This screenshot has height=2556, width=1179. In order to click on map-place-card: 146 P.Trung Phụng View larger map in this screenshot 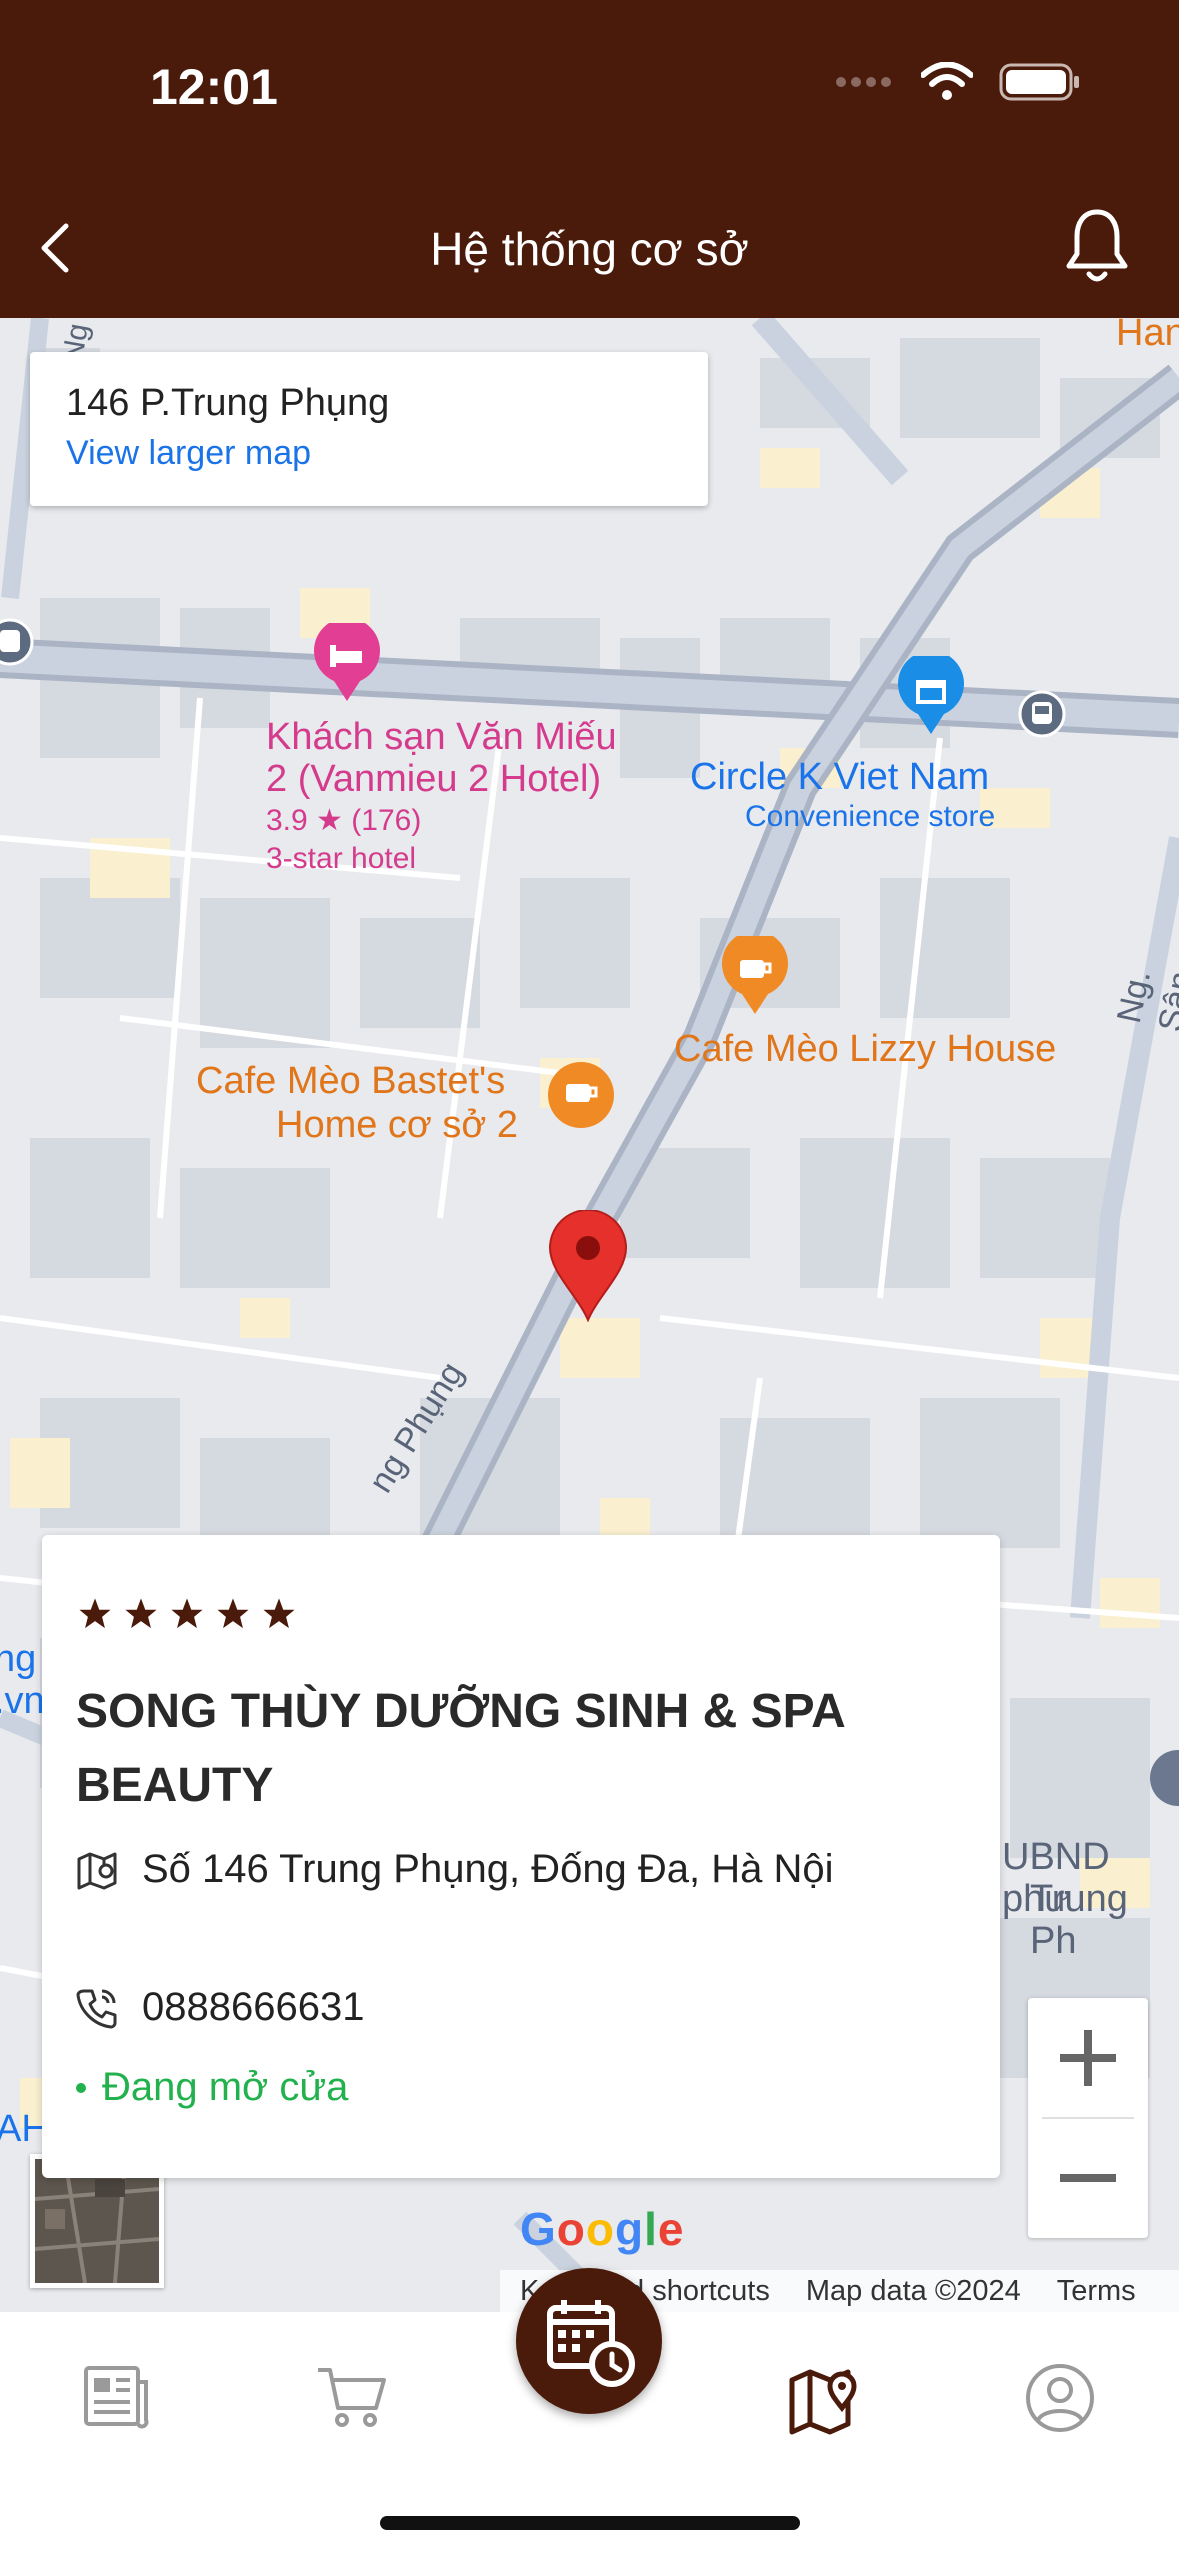, I will do `click(369, 429)`.